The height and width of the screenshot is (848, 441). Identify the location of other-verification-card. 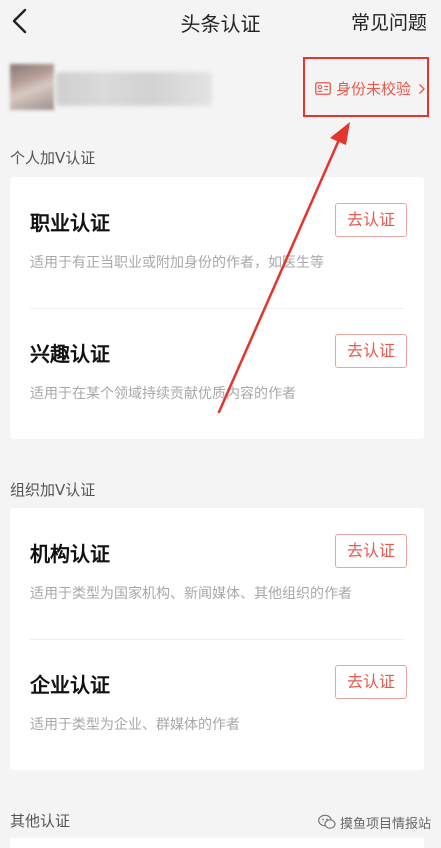
(217, 843).